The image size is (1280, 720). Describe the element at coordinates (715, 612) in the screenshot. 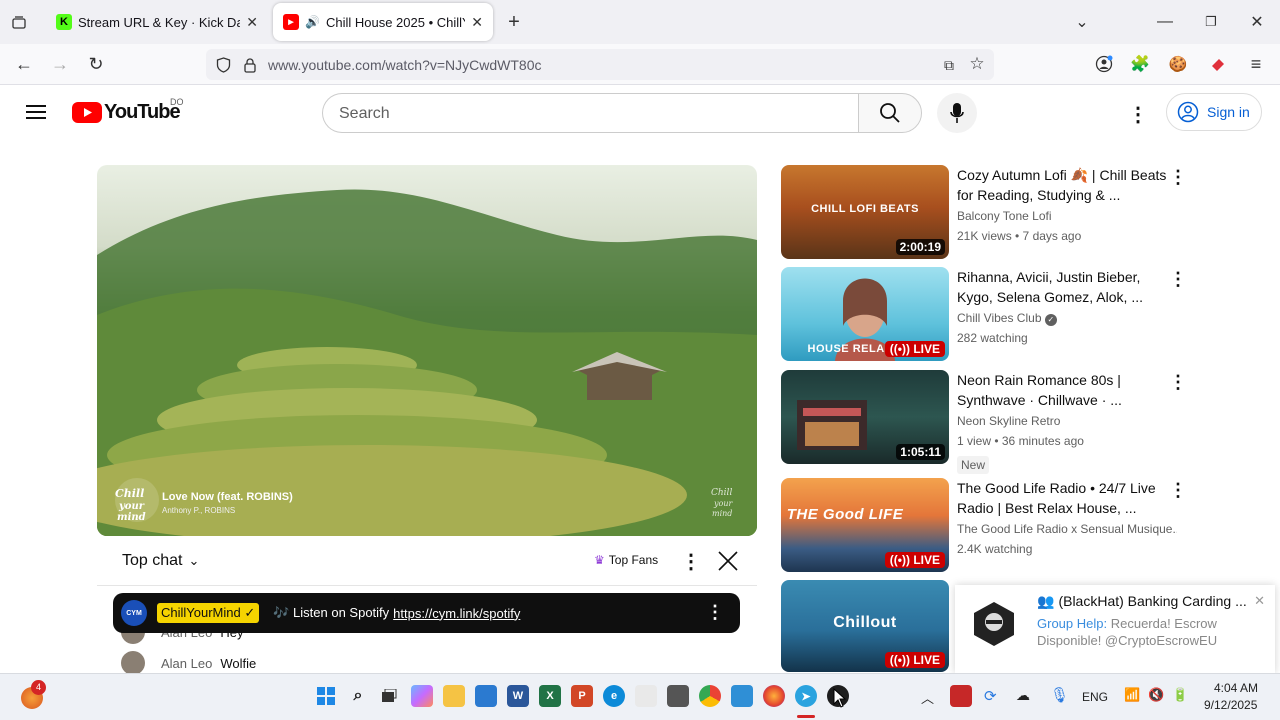

I see `pinned-kebab-icon: ⋮` at that location.